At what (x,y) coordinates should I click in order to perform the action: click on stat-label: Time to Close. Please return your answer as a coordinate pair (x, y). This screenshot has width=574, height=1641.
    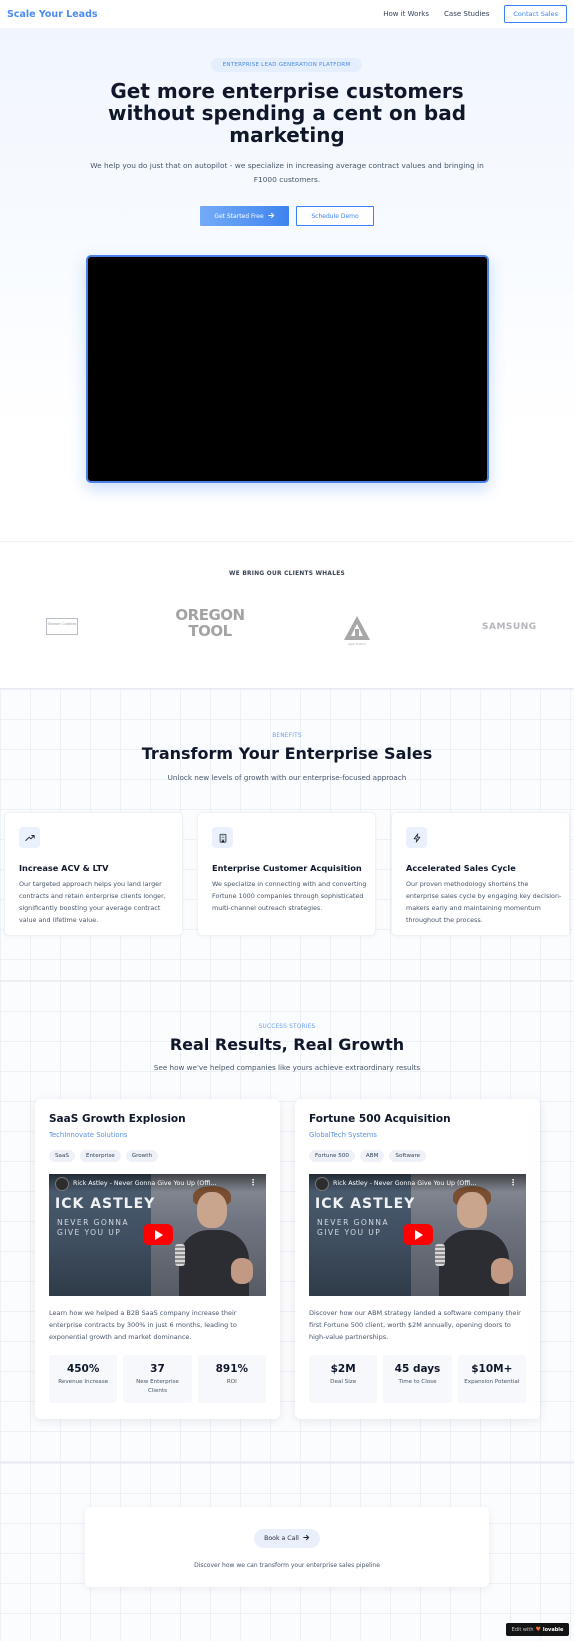
    Looking at the image, I should click on (417, 1382).